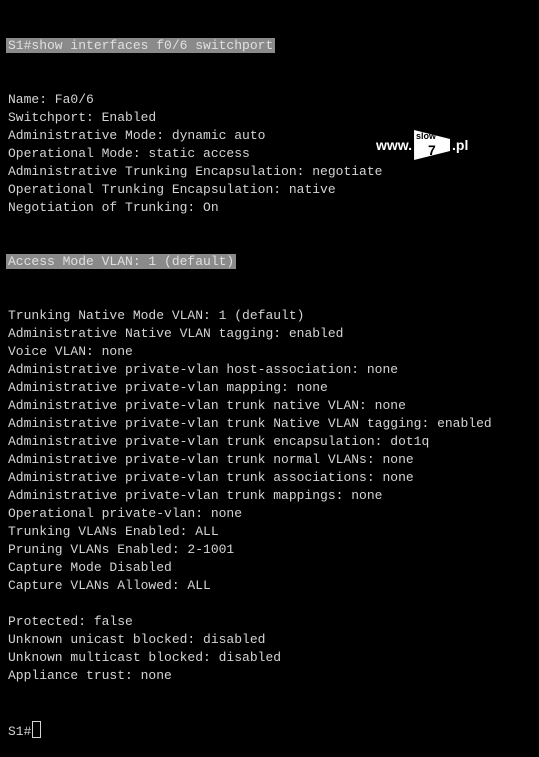 The width and height of the screenshot is (539, 757). I want to click on prompt: S1#, so click(20, 731).